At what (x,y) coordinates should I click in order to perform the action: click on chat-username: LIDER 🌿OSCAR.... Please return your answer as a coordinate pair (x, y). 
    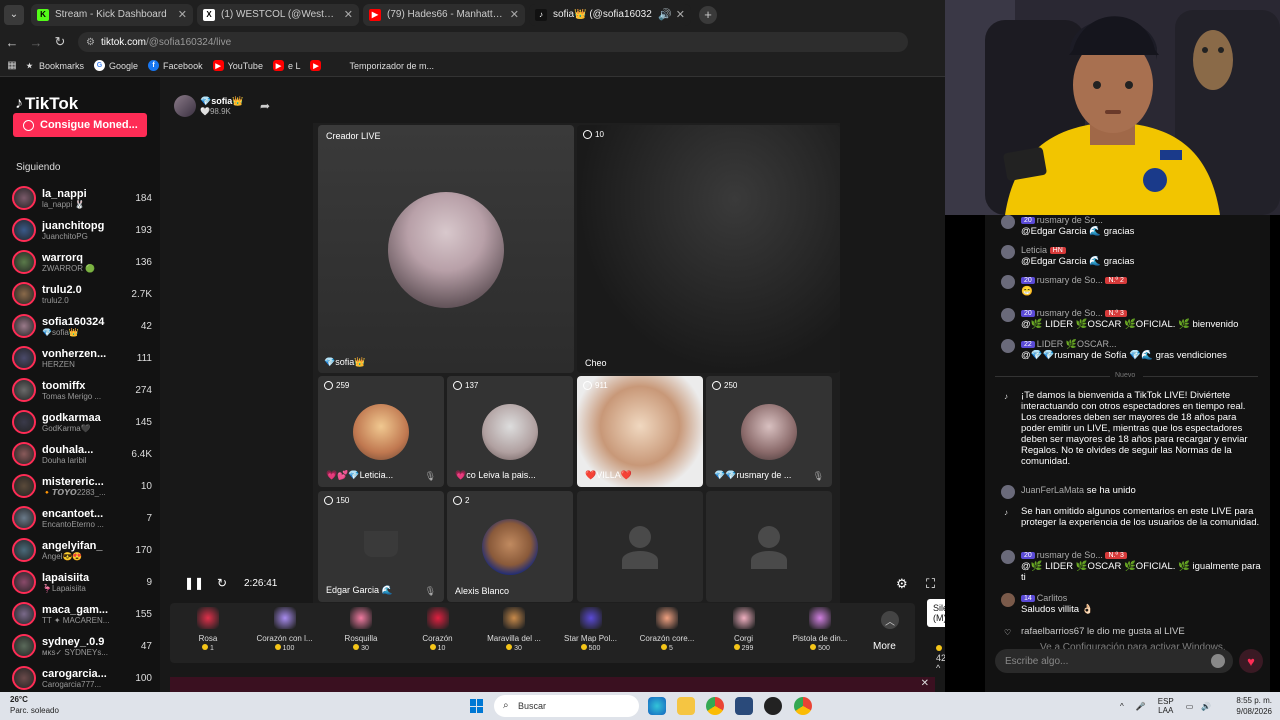
    Looking at the image, I should click on (1077, 344).